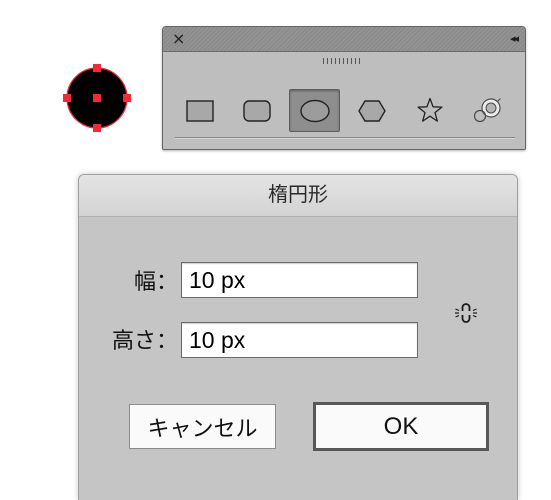 The image size is (551, 500). I want to click on flare-tool-button, so click(487, 110).